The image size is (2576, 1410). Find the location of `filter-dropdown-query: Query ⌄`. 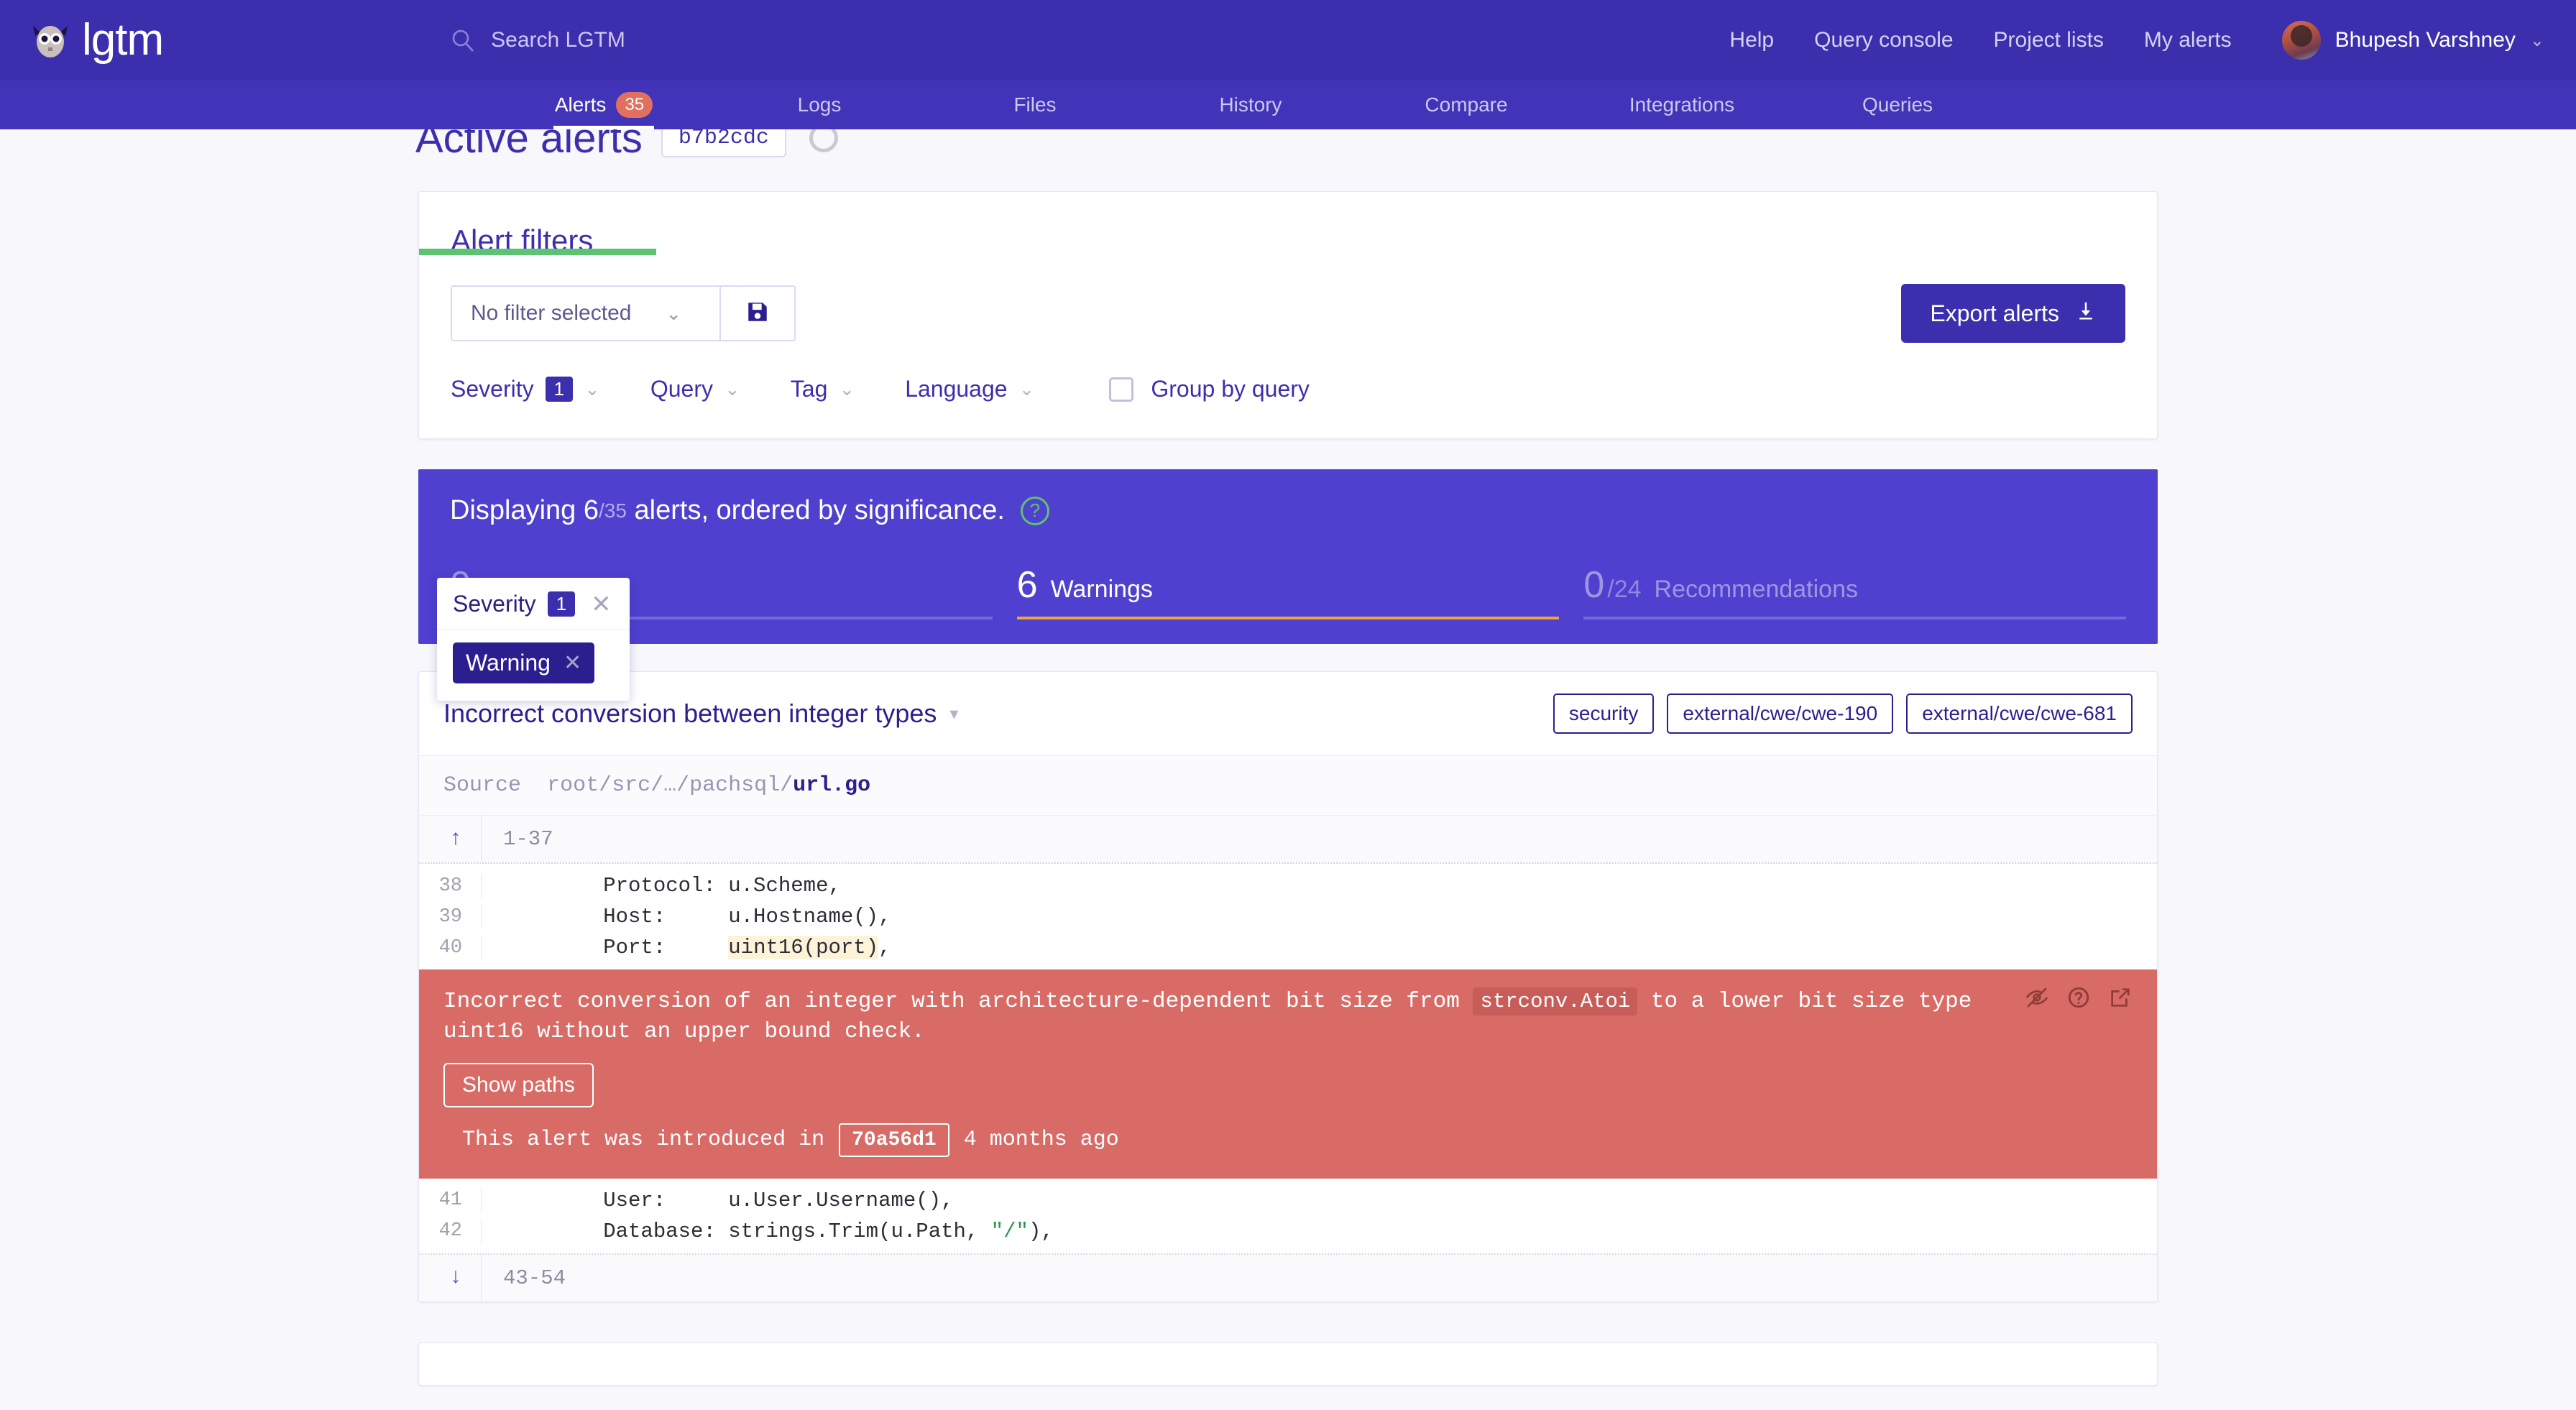

filter-dropdown-query: Query ⌄ is located at coordinates (695, 389).